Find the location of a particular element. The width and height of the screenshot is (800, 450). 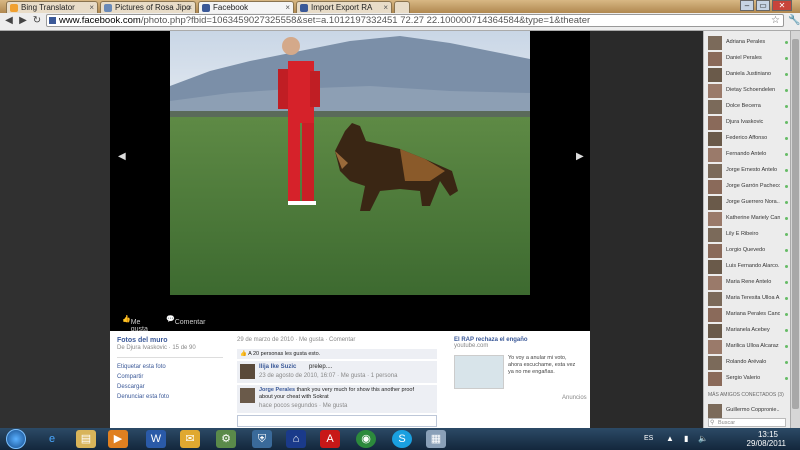

close-window-button: ✕ is located at coordinates (782, 5).